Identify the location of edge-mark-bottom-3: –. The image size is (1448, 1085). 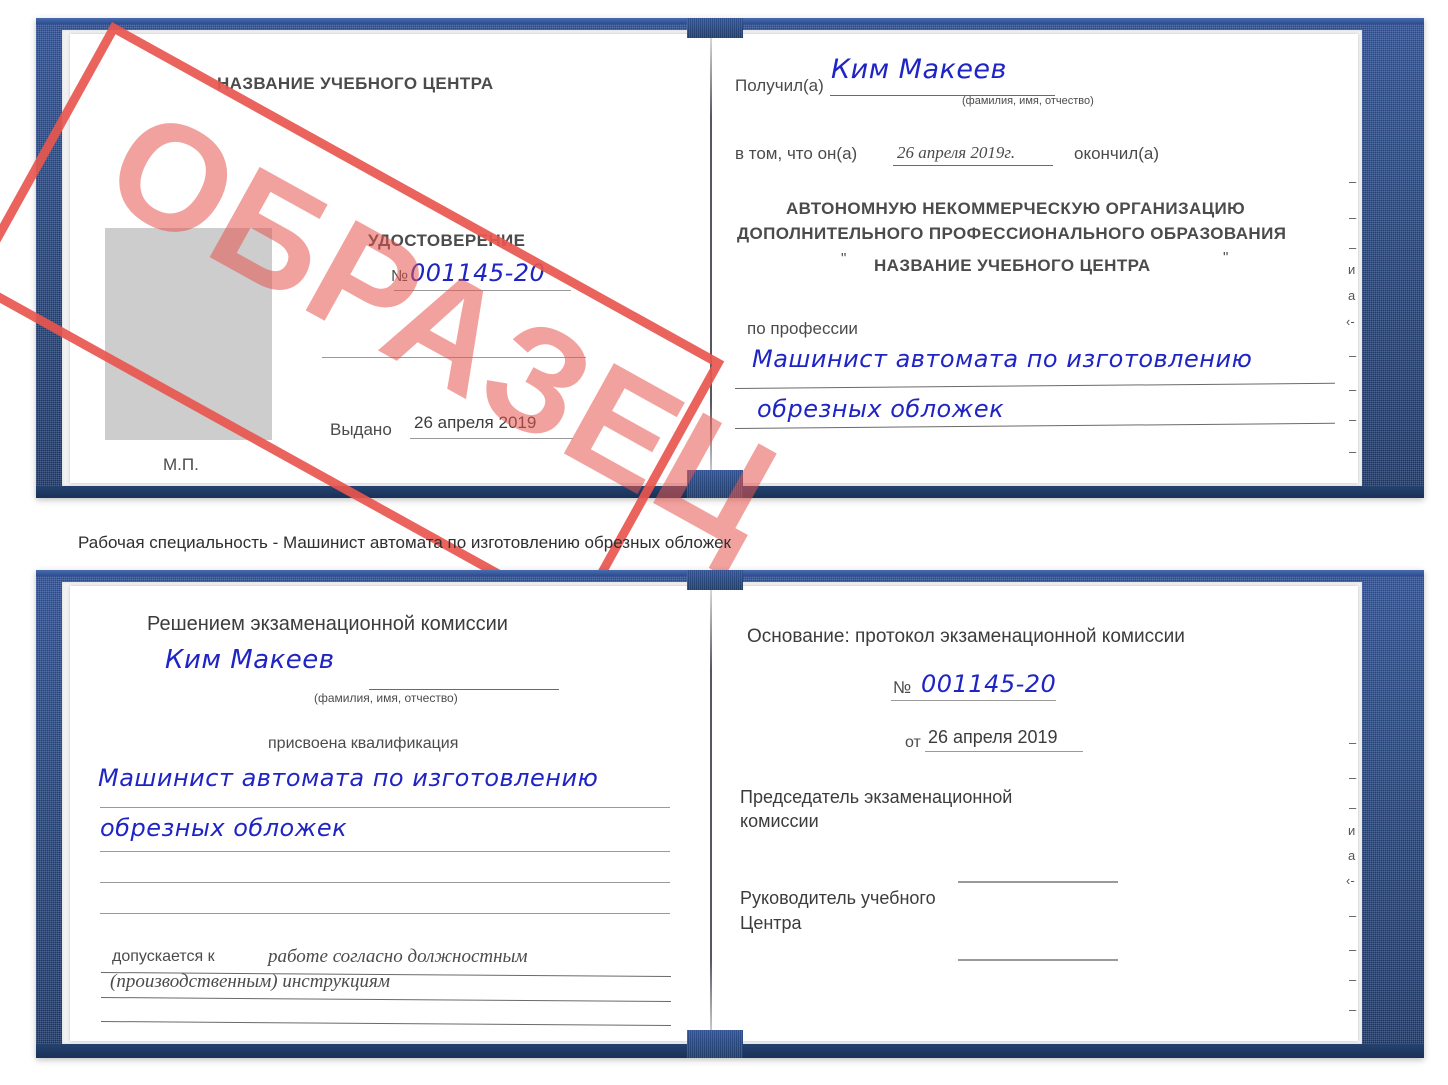
(1353, 807).